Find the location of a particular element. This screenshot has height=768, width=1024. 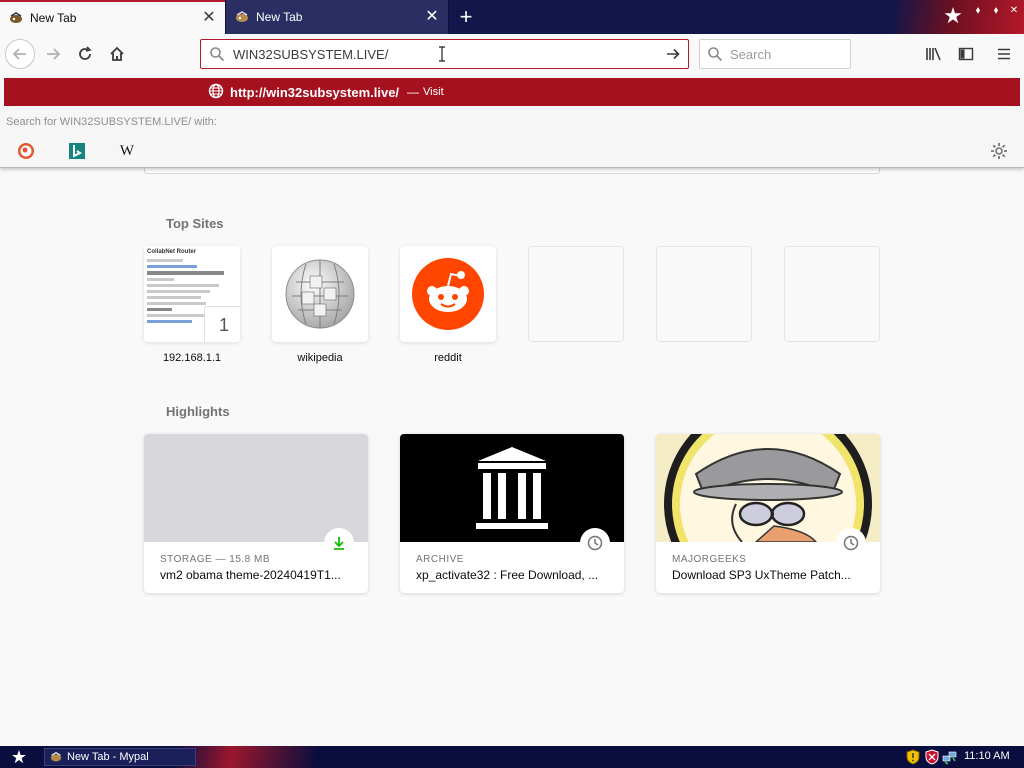

sidebar-toggle-button is located at coordinates (966, 54).